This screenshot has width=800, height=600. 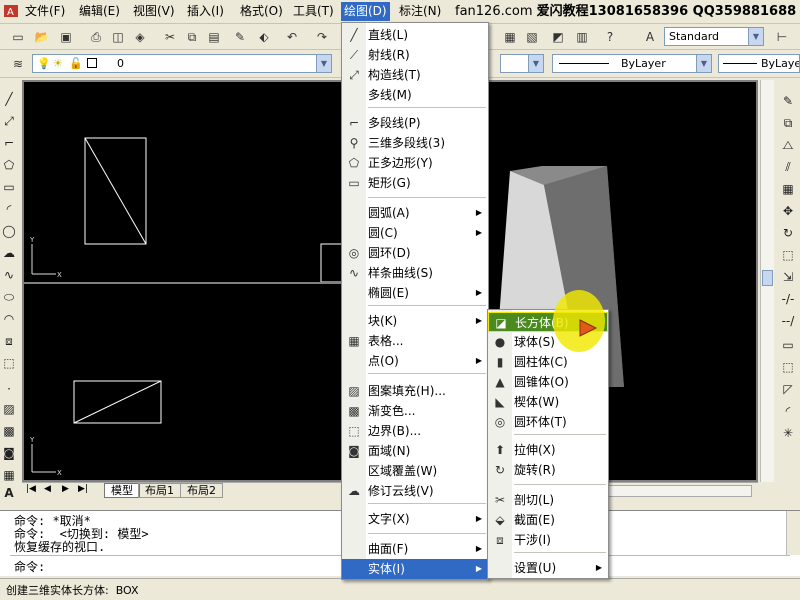 What do you see at coordinates (292, 37) in the screenshot?
I see `undo-icon: ↶` at bounding box center [292, 37].